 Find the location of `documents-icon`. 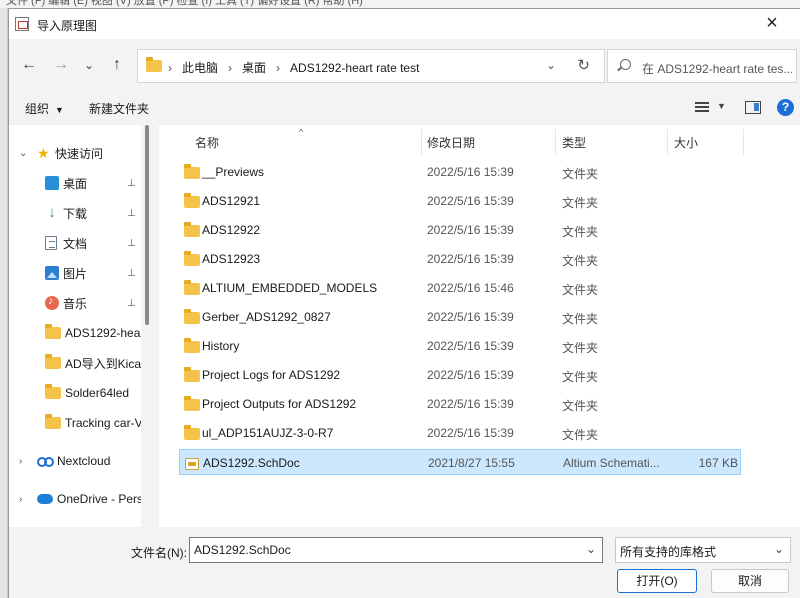

documents-icon is located at coordinates (51, 243).